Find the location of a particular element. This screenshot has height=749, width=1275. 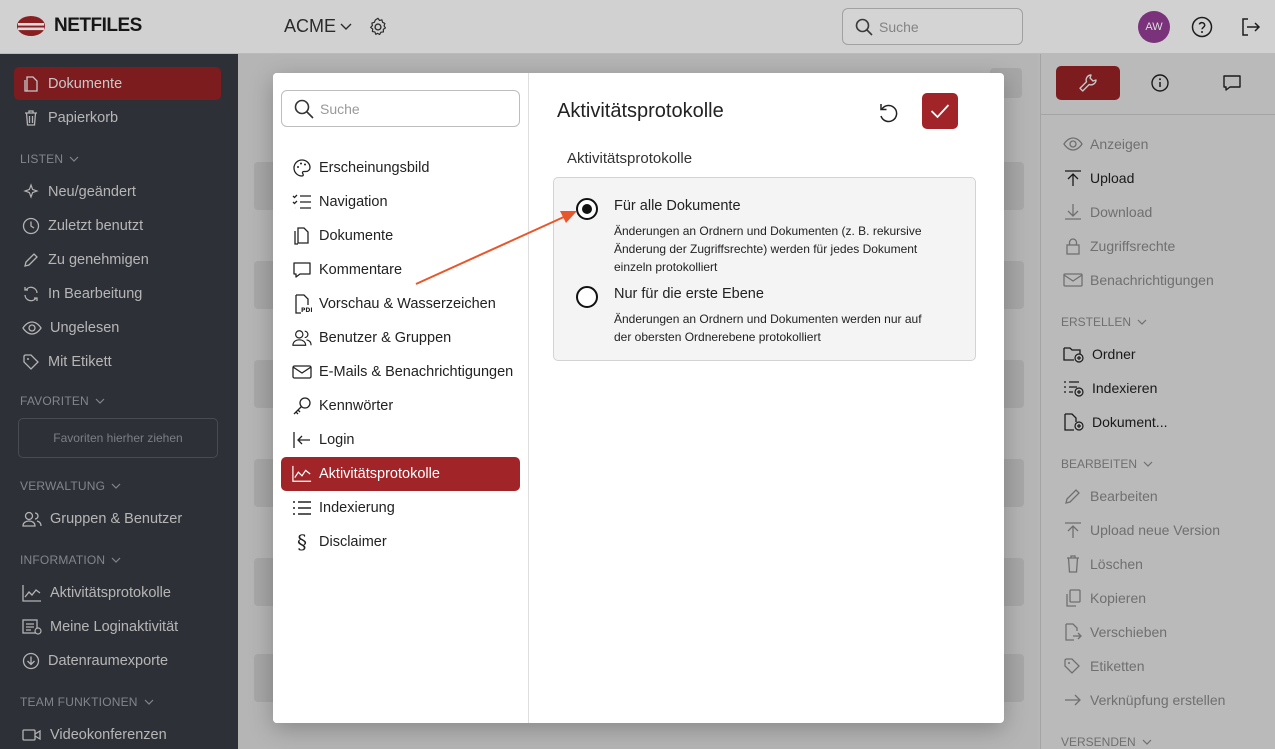

save-button is located at coordinates (940, 111).